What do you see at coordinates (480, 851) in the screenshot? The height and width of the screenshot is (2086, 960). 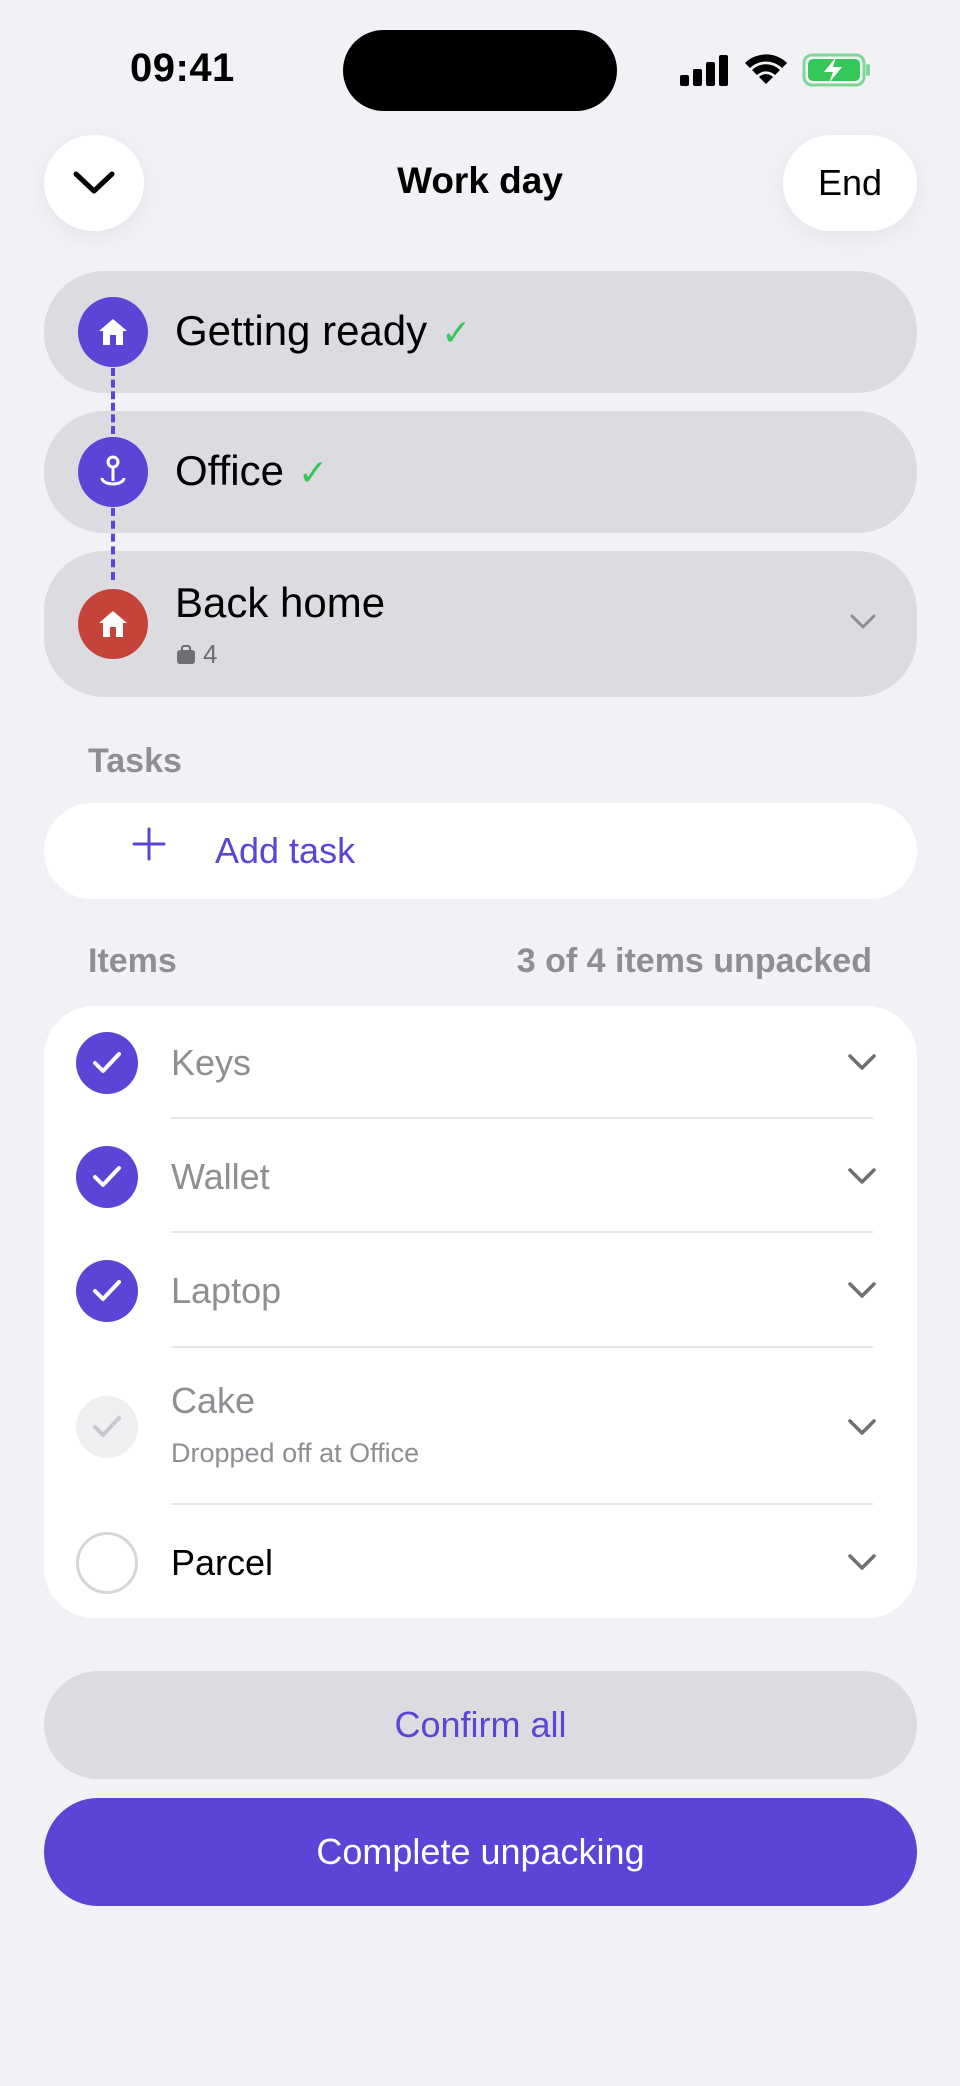 I see `add-task-button: Add task` at bounding box center [480, 851].